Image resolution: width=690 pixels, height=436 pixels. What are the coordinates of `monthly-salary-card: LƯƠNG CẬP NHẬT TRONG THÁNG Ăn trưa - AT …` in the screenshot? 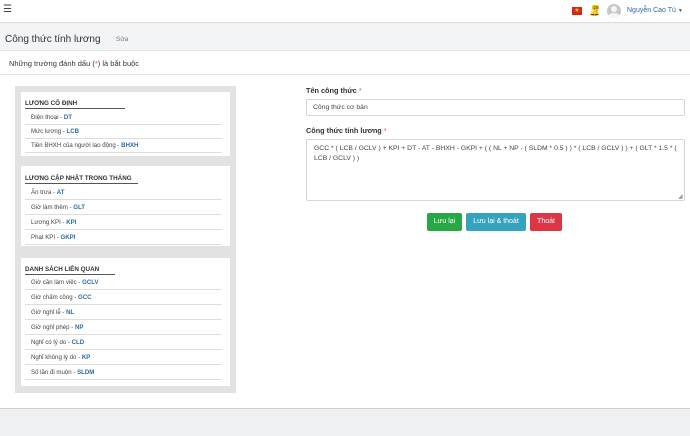 It's located at (125, 206).